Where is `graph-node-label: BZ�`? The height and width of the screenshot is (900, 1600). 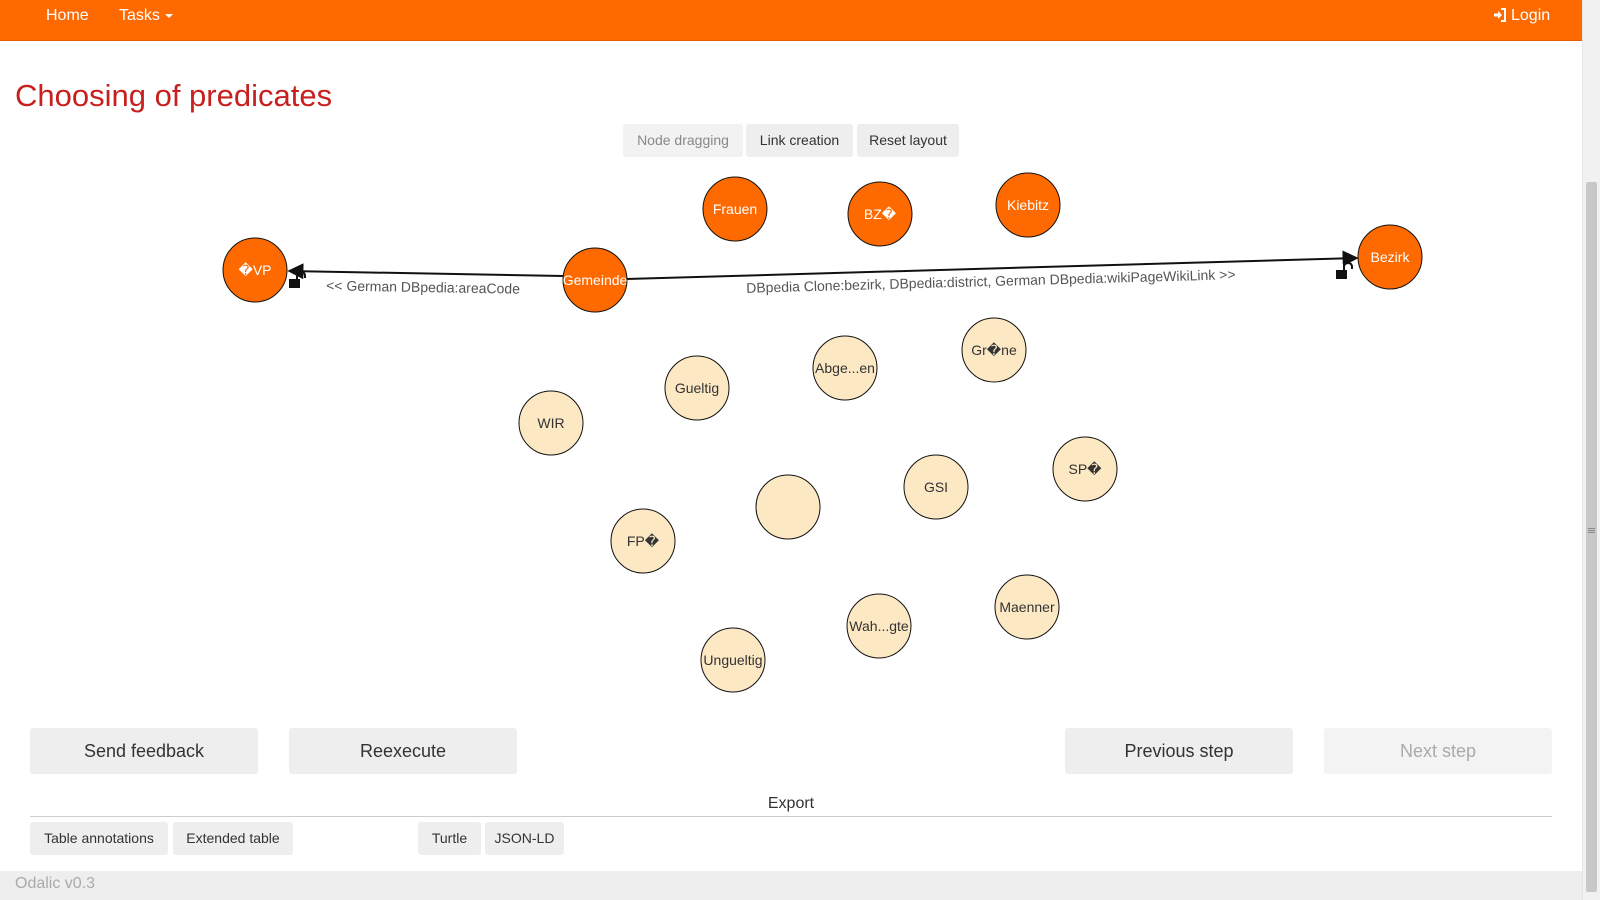 graph-node-label: BZ� is located at coordinates (880, 214).